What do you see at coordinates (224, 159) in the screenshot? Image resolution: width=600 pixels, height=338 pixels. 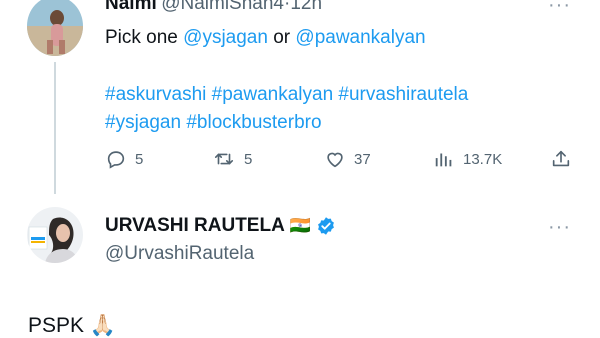 I see `retweet-icon` at bounding box center [224, 159].